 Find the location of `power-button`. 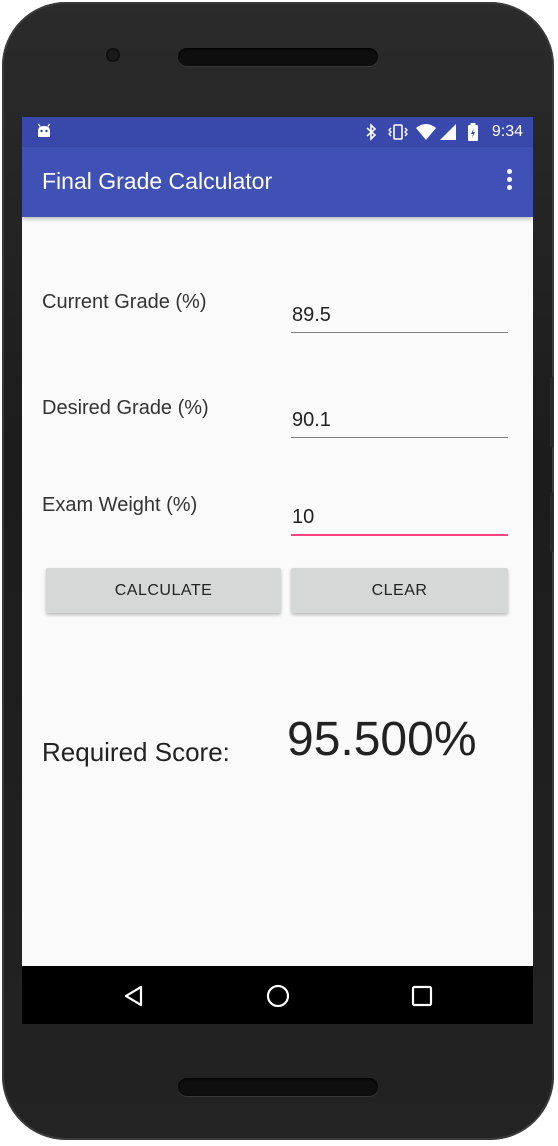

power-button is located at coordinates (552, 522).